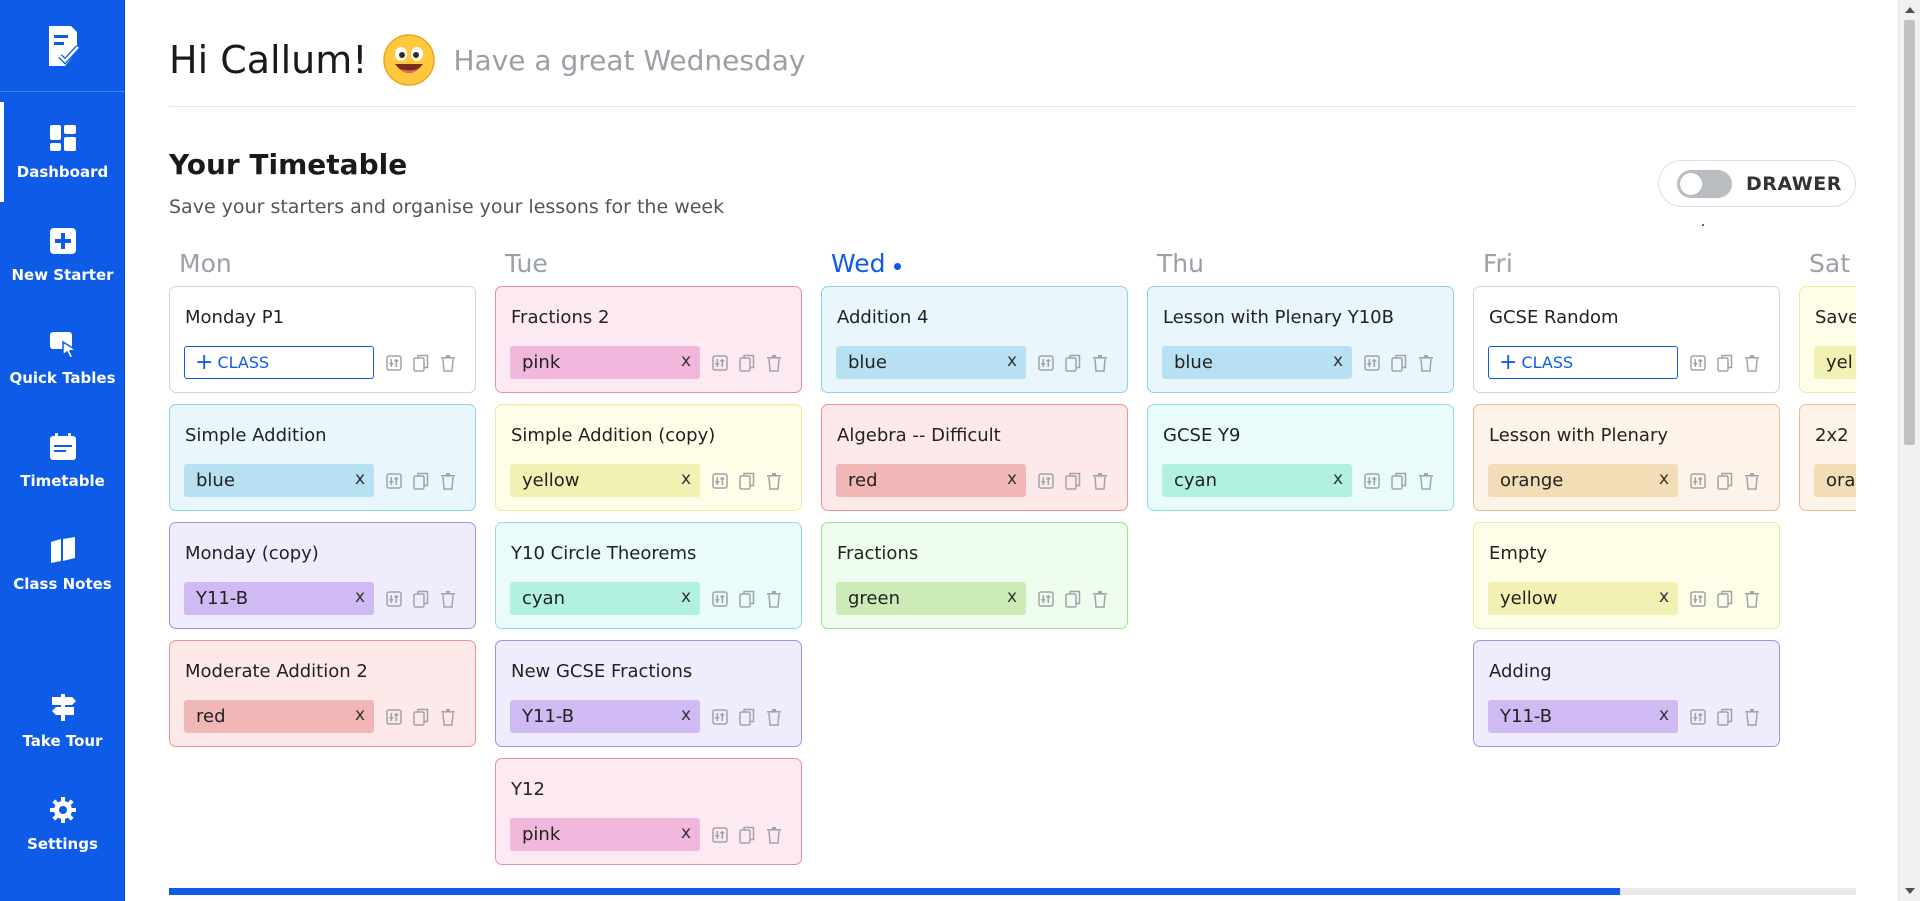 The image size is (1920, 901). What do you see at coordinates (62, 824) in the screenshot?
I see `sidebar-item-settings: Settings` at bounding box center [62, 824].